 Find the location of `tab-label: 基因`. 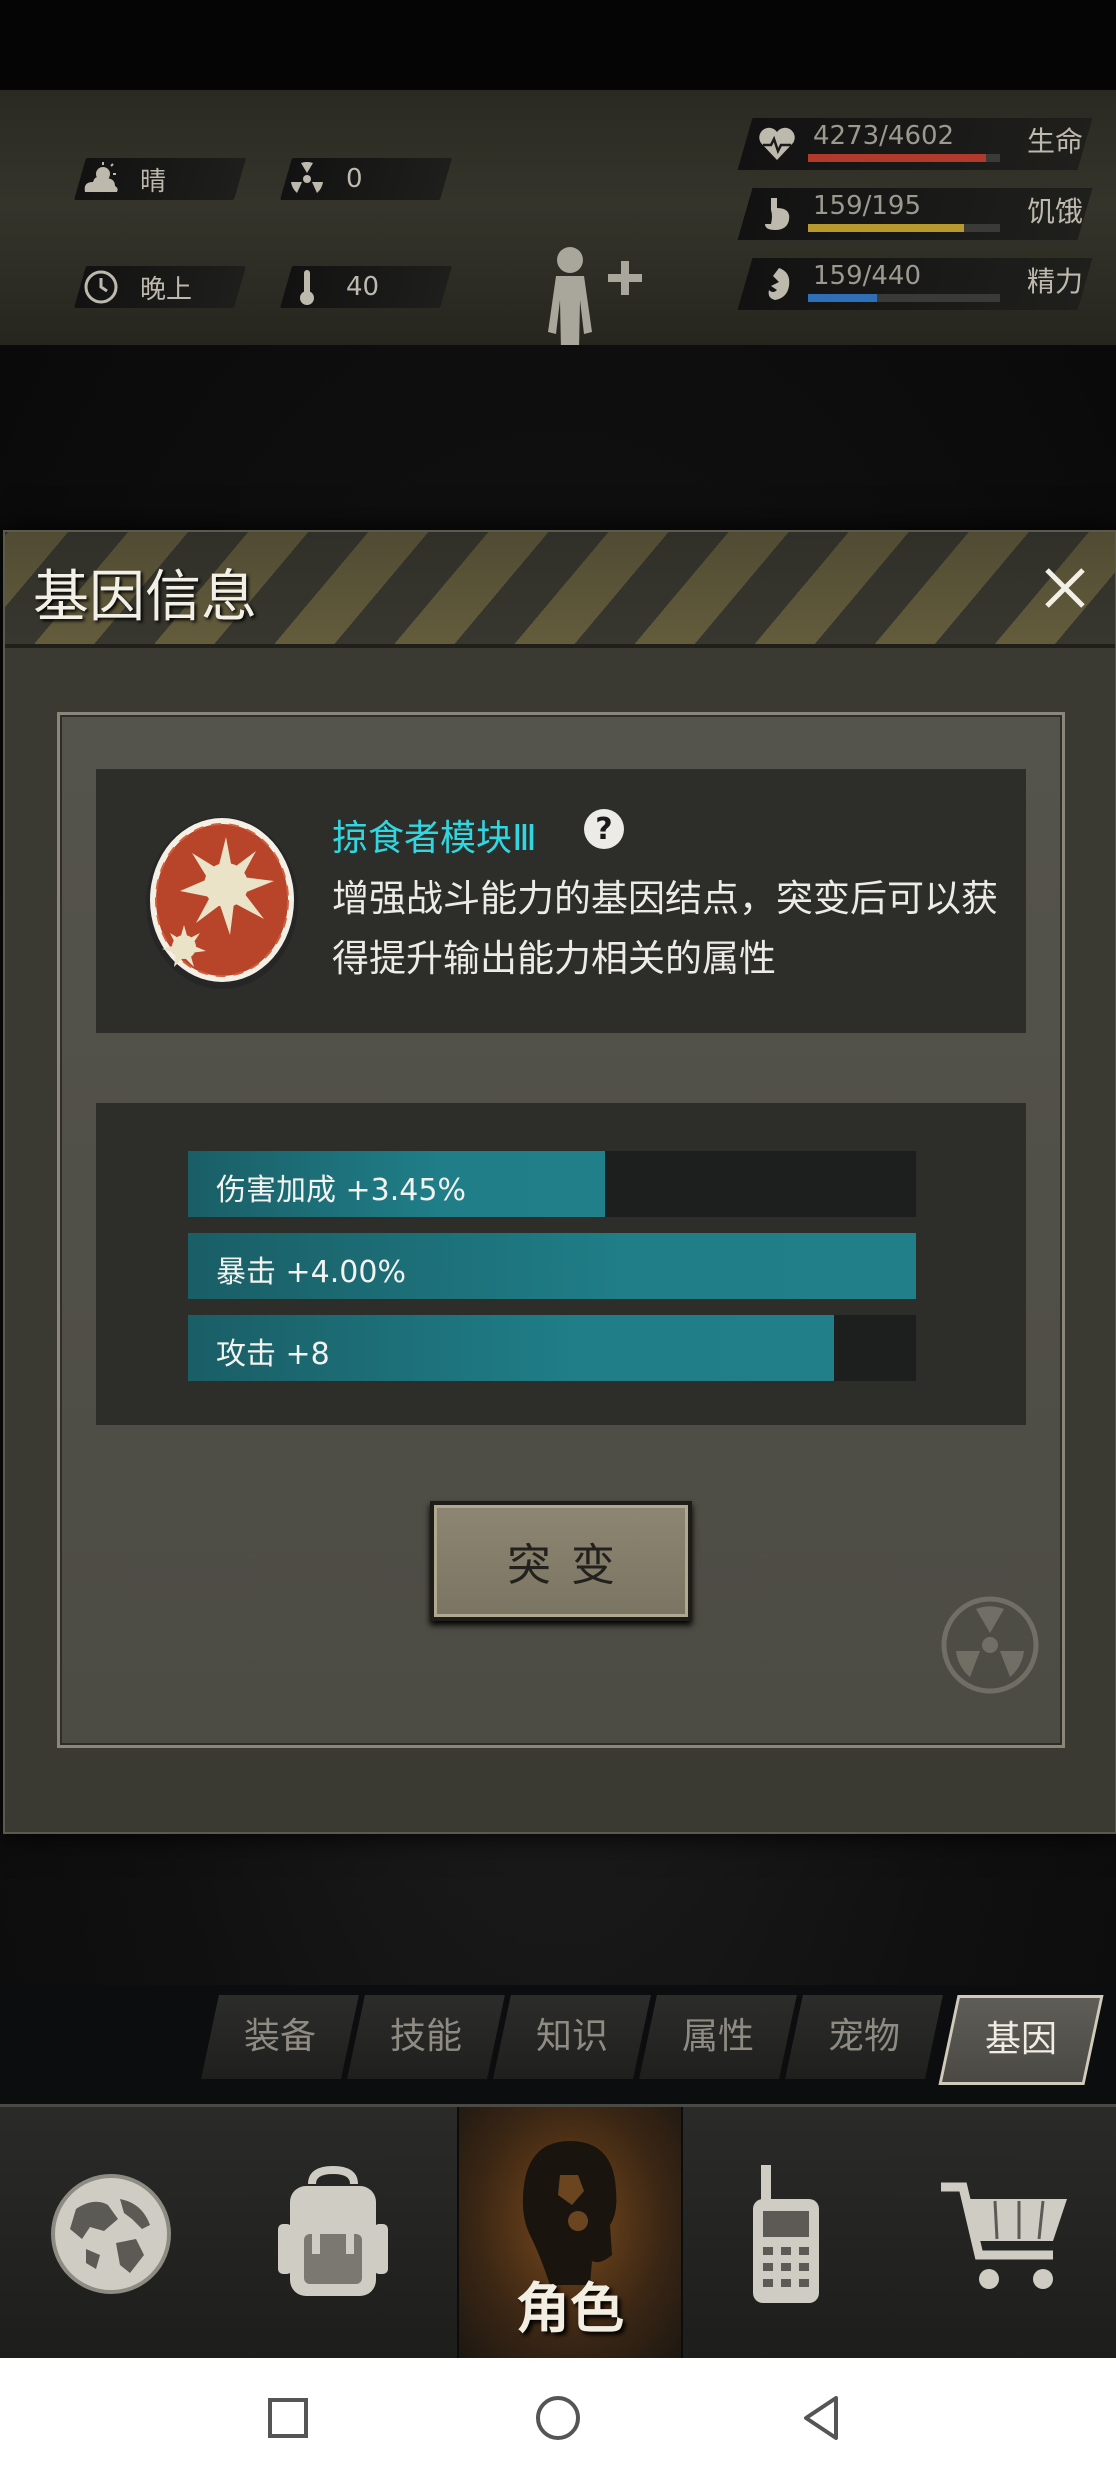

tab-label: 基因 is located at coordinates (1020, 2039).